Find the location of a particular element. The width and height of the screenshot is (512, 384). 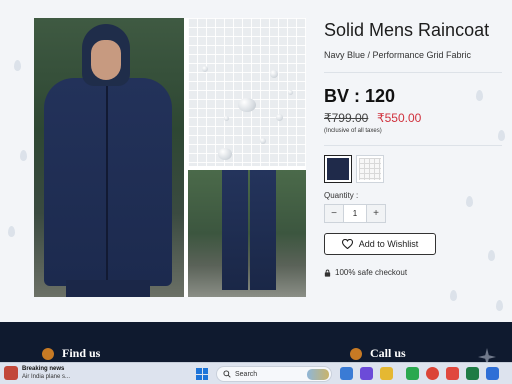

safe-checkout-note: 100% safe checkout is located at coordinates (365, 272).